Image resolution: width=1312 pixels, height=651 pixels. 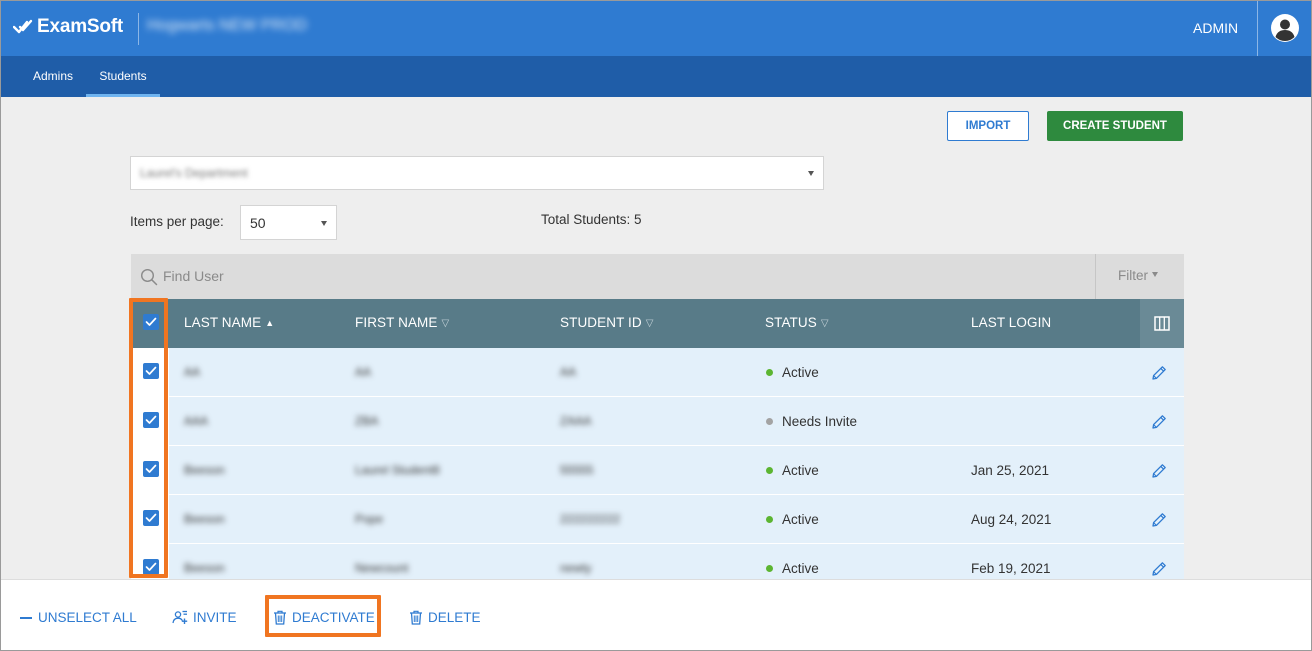 What do you see at coordinates (656, 28) in the screenshot?
I see `top-bar: ExamSoft Hogwarts NEW PROD ADMIN` at bounding box center [656, 28].